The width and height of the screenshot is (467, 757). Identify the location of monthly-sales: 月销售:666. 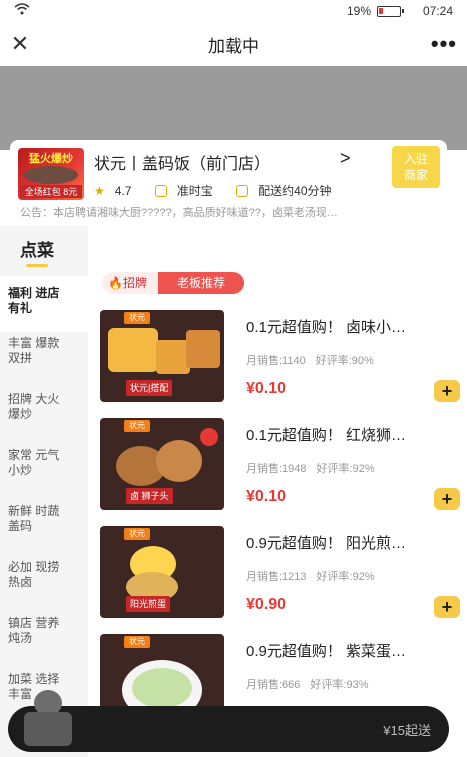
(273, 685).